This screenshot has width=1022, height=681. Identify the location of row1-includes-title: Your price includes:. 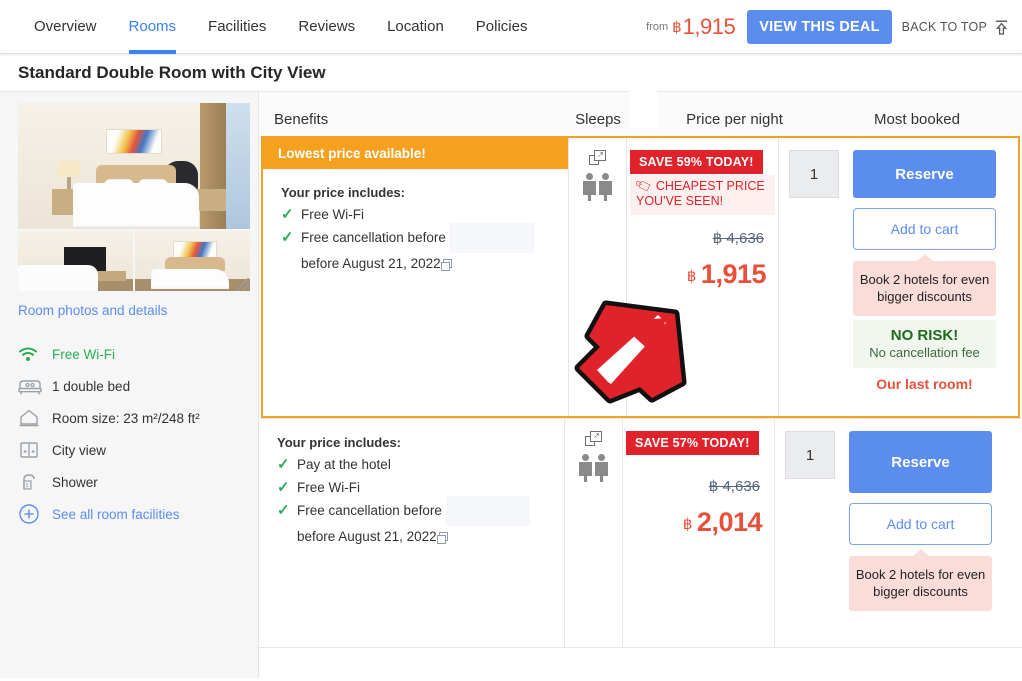
(343, 192).